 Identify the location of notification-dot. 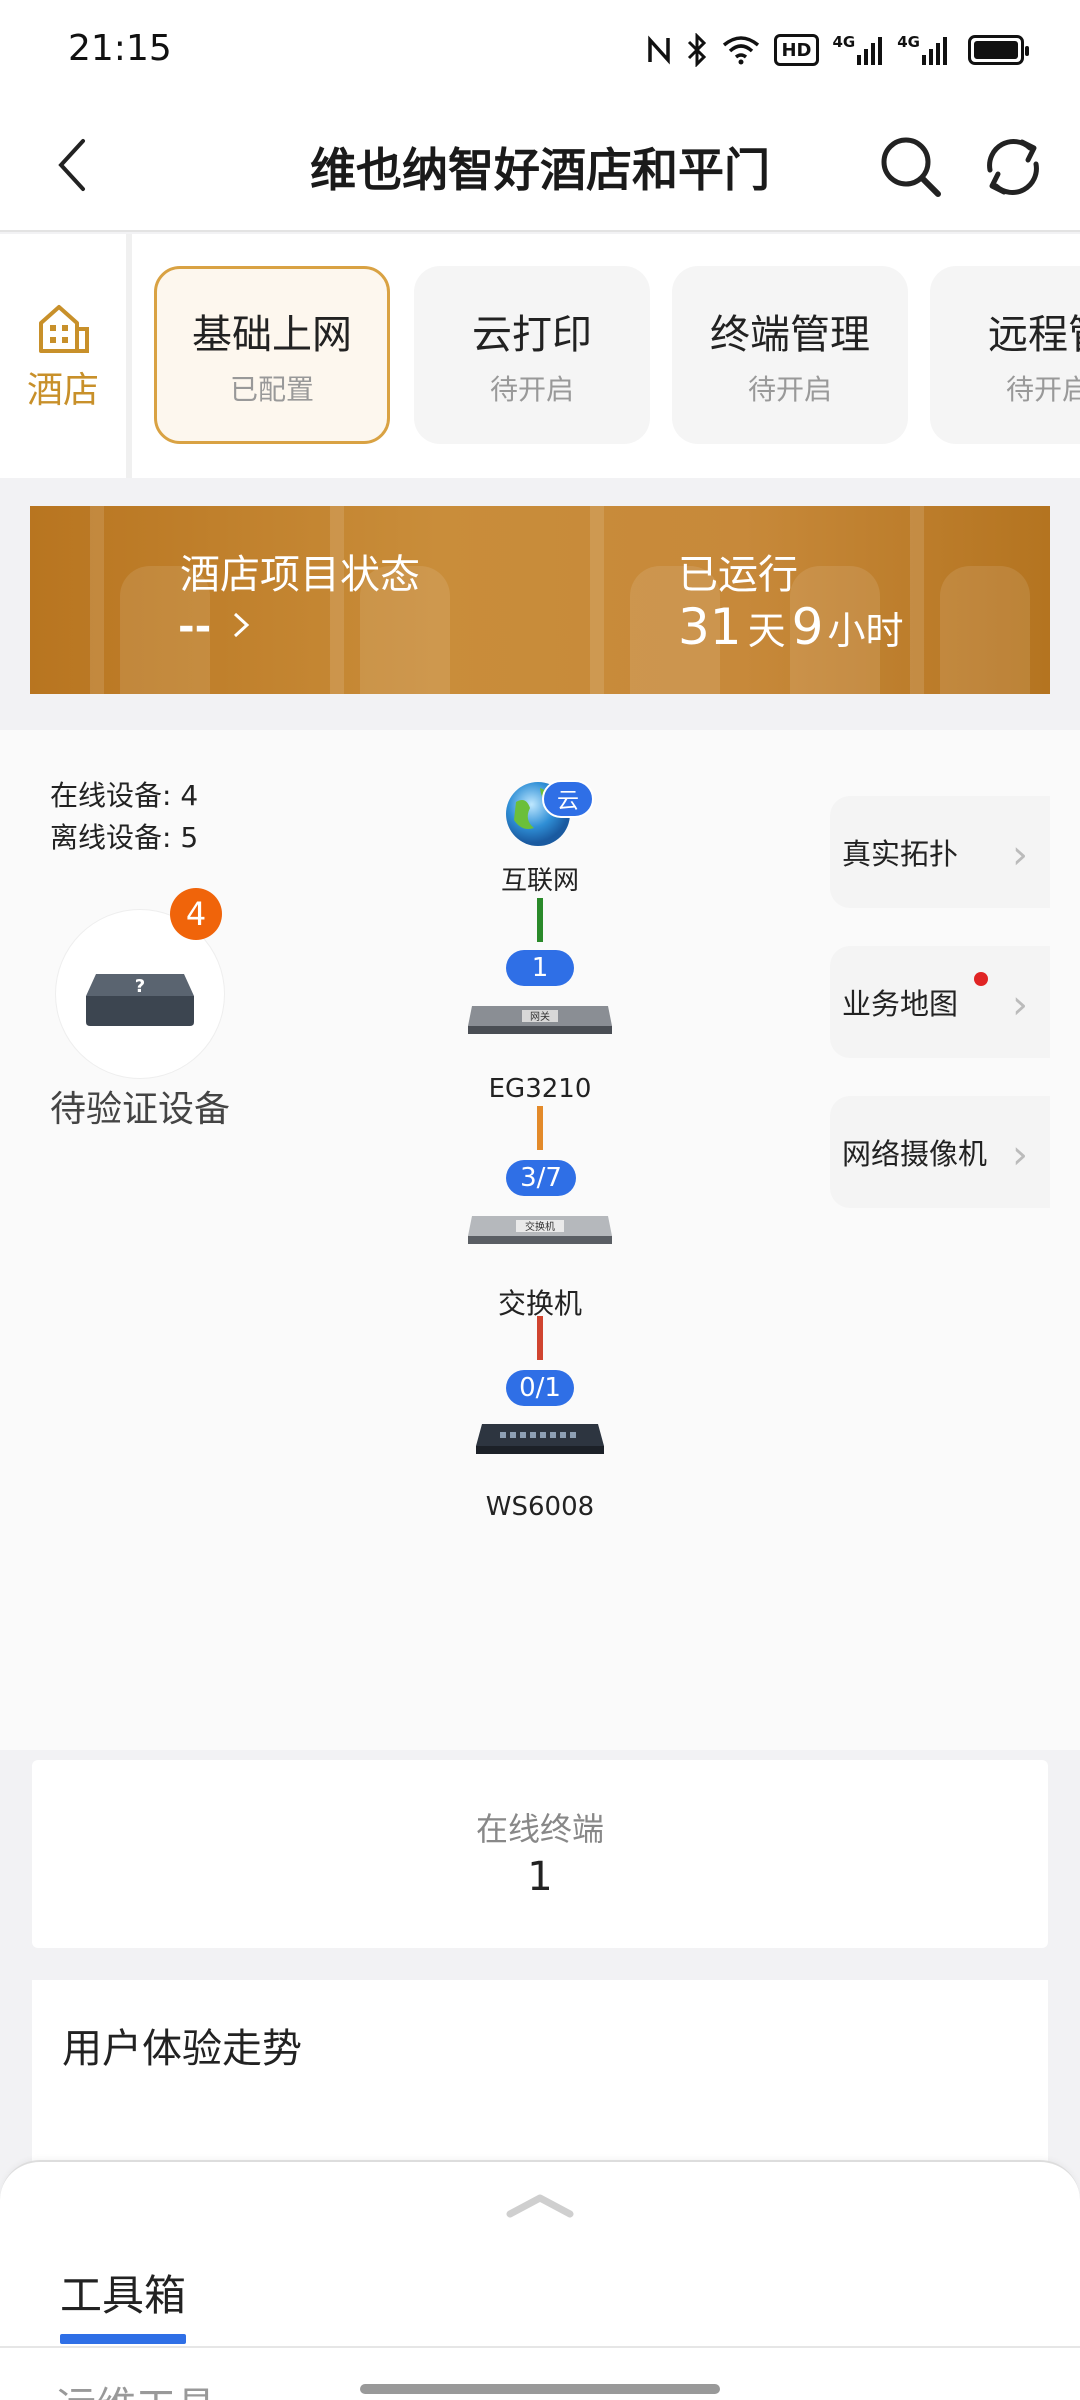
(981, 979).